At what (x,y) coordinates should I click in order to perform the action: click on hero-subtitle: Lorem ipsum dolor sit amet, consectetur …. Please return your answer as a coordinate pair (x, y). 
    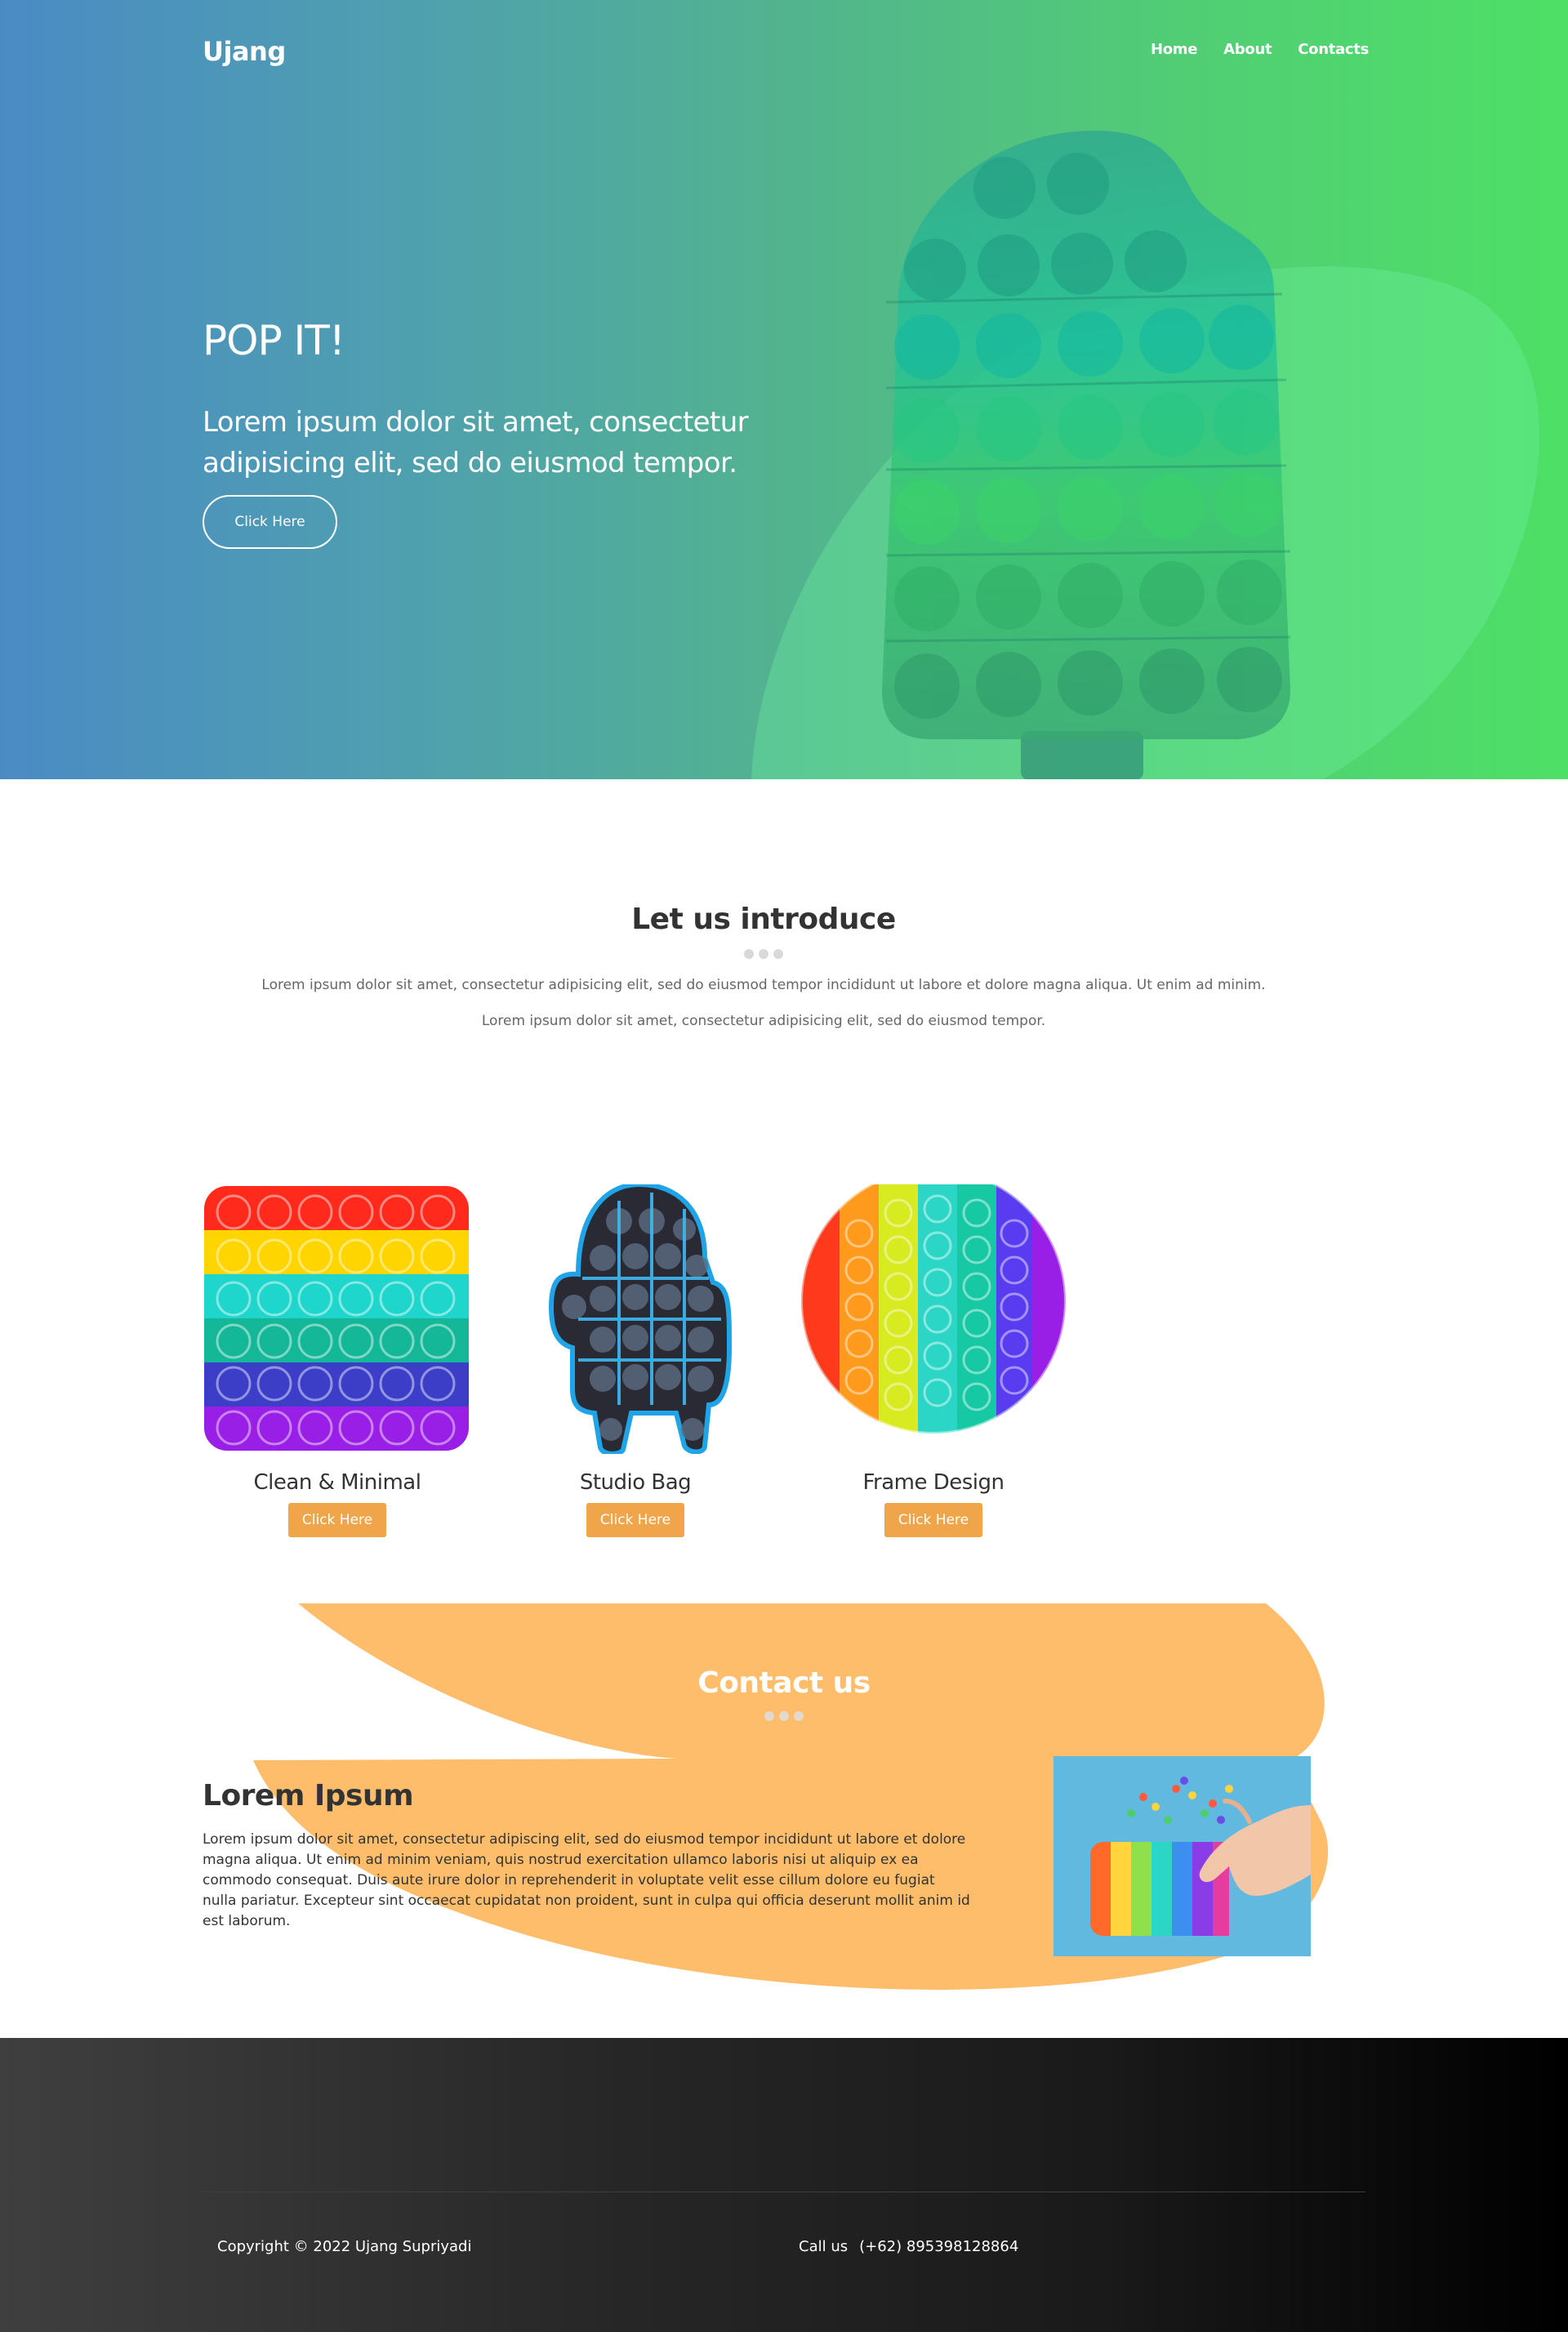
    Looking at the image, I should click on (476, 442).